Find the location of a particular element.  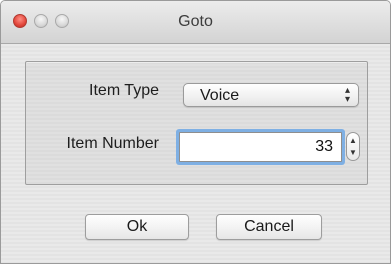

ok-button: Ok is located at coordinates (137, 227).